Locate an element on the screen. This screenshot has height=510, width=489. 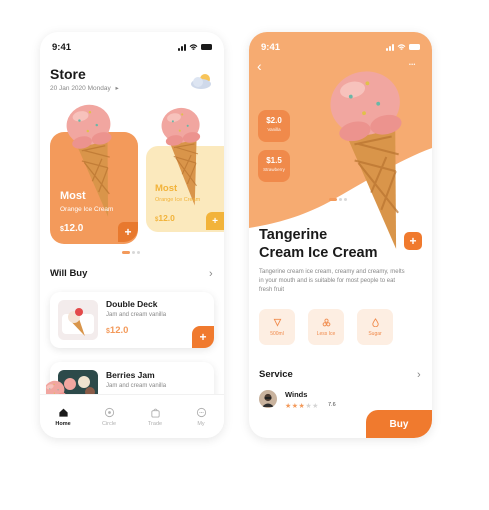
home-icon is located at coordinates (63, 412).